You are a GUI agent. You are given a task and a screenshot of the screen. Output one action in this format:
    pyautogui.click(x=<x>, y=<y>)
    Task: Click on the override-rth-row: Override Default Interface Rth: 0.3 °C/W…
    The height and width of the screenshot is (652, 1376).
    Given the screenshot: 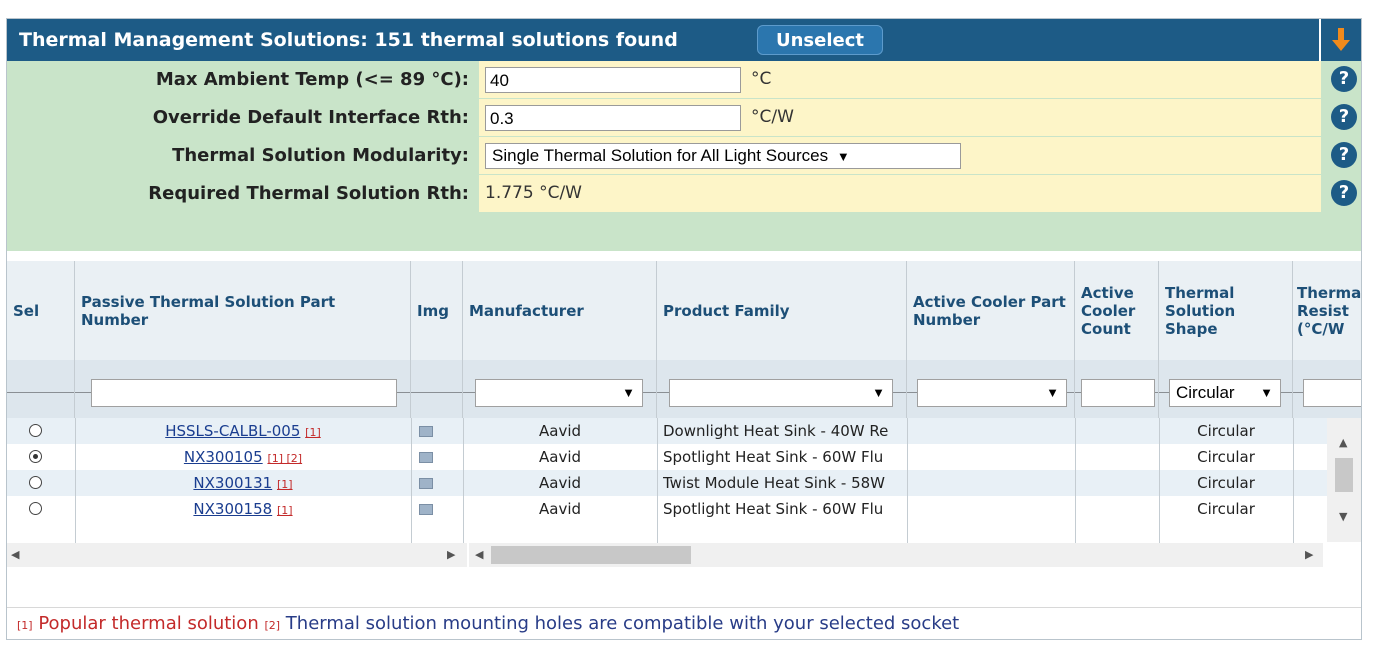 What is the action you would take?
    pyautogui.click(x=684, y=117)
    